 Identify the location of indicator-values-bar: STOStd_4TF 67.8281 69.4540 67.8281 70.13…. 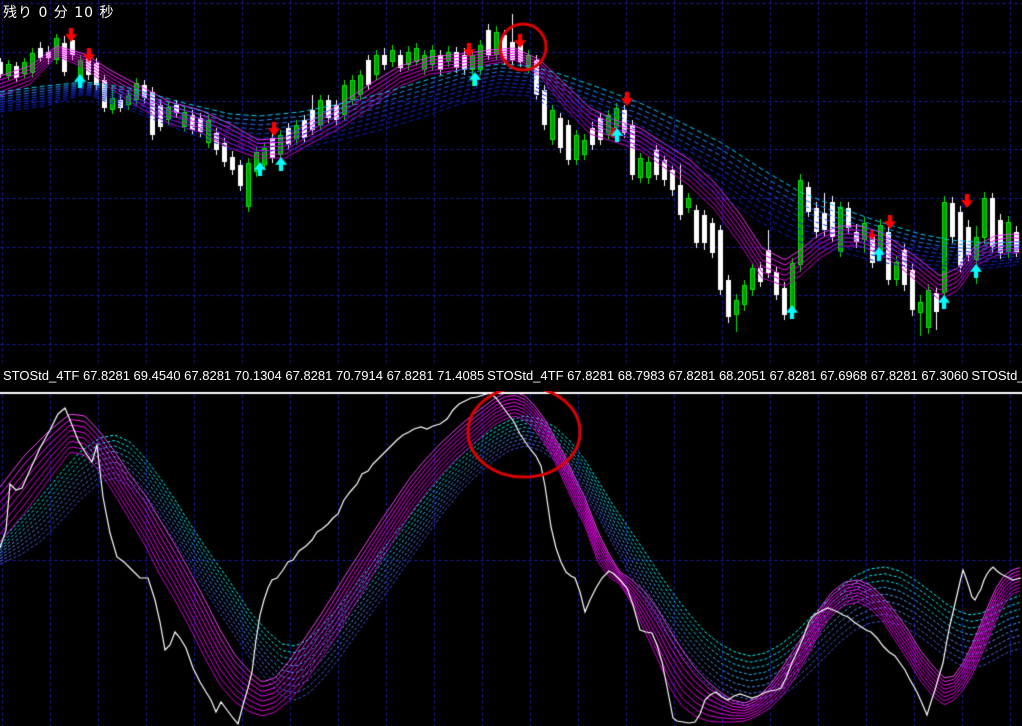
(511, 377).